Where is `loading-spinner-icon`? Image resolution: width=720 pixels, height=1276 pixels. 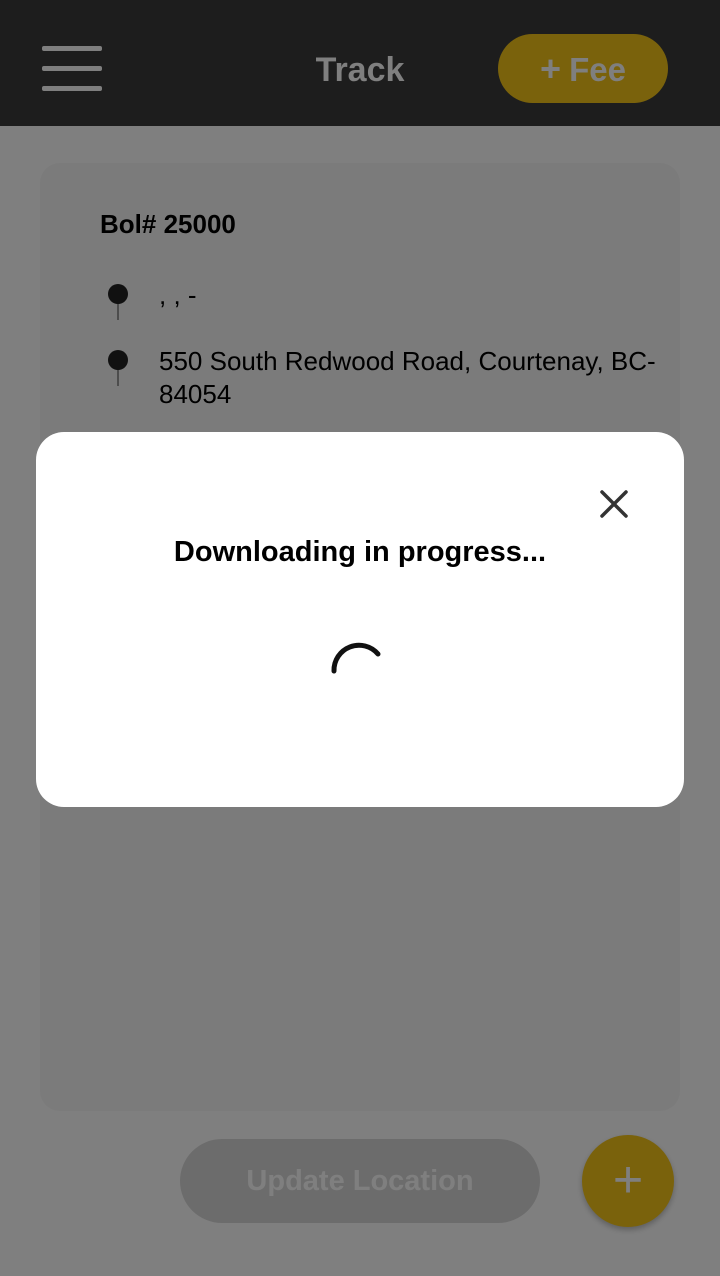 loading-spinner-icon is located at coordinates (356, 658).